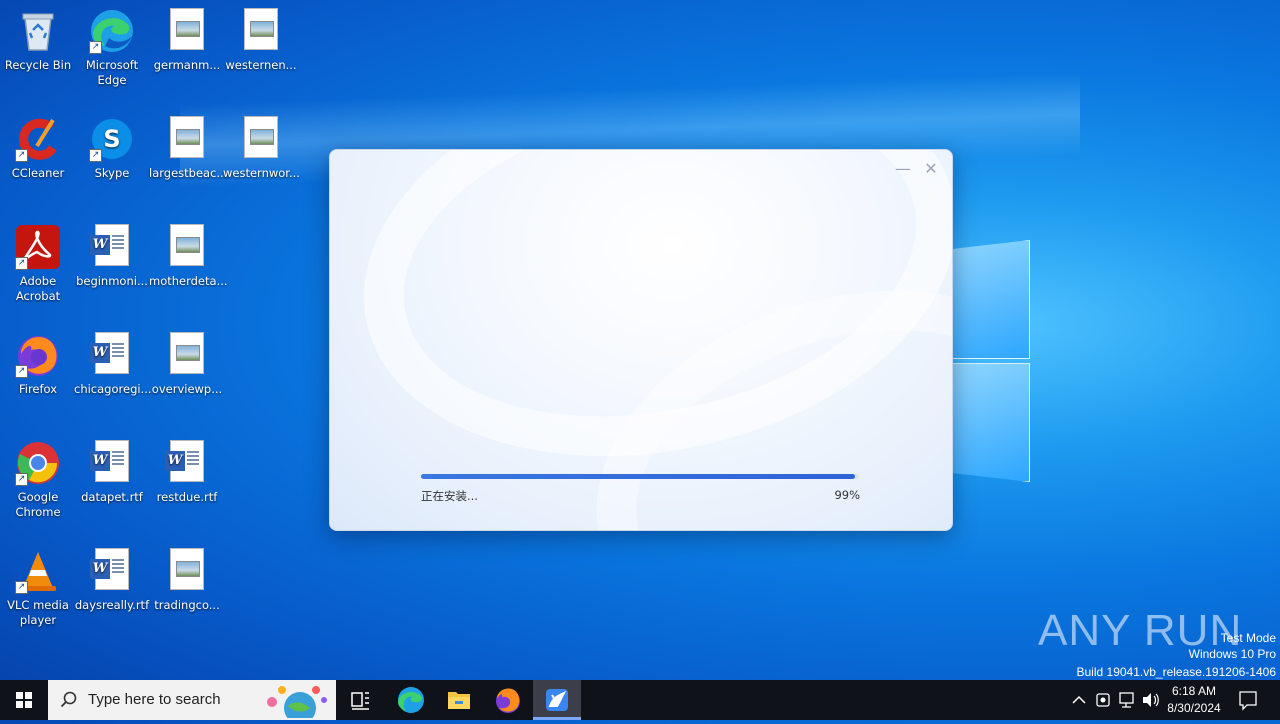 This screenshot has width=1280, height=724. Describe the element at coordinates (38, 173) in the screenshot. I see `desktop-icon-label: CCleaner` at that location.